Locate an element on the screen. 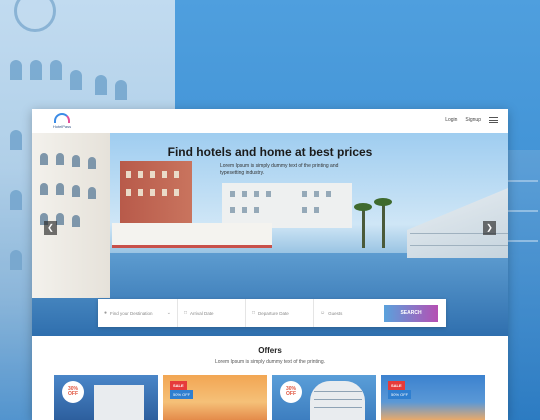 The height and width of the screenshot is (420, 540). hotel-arches is located at coordinates (192, 235).